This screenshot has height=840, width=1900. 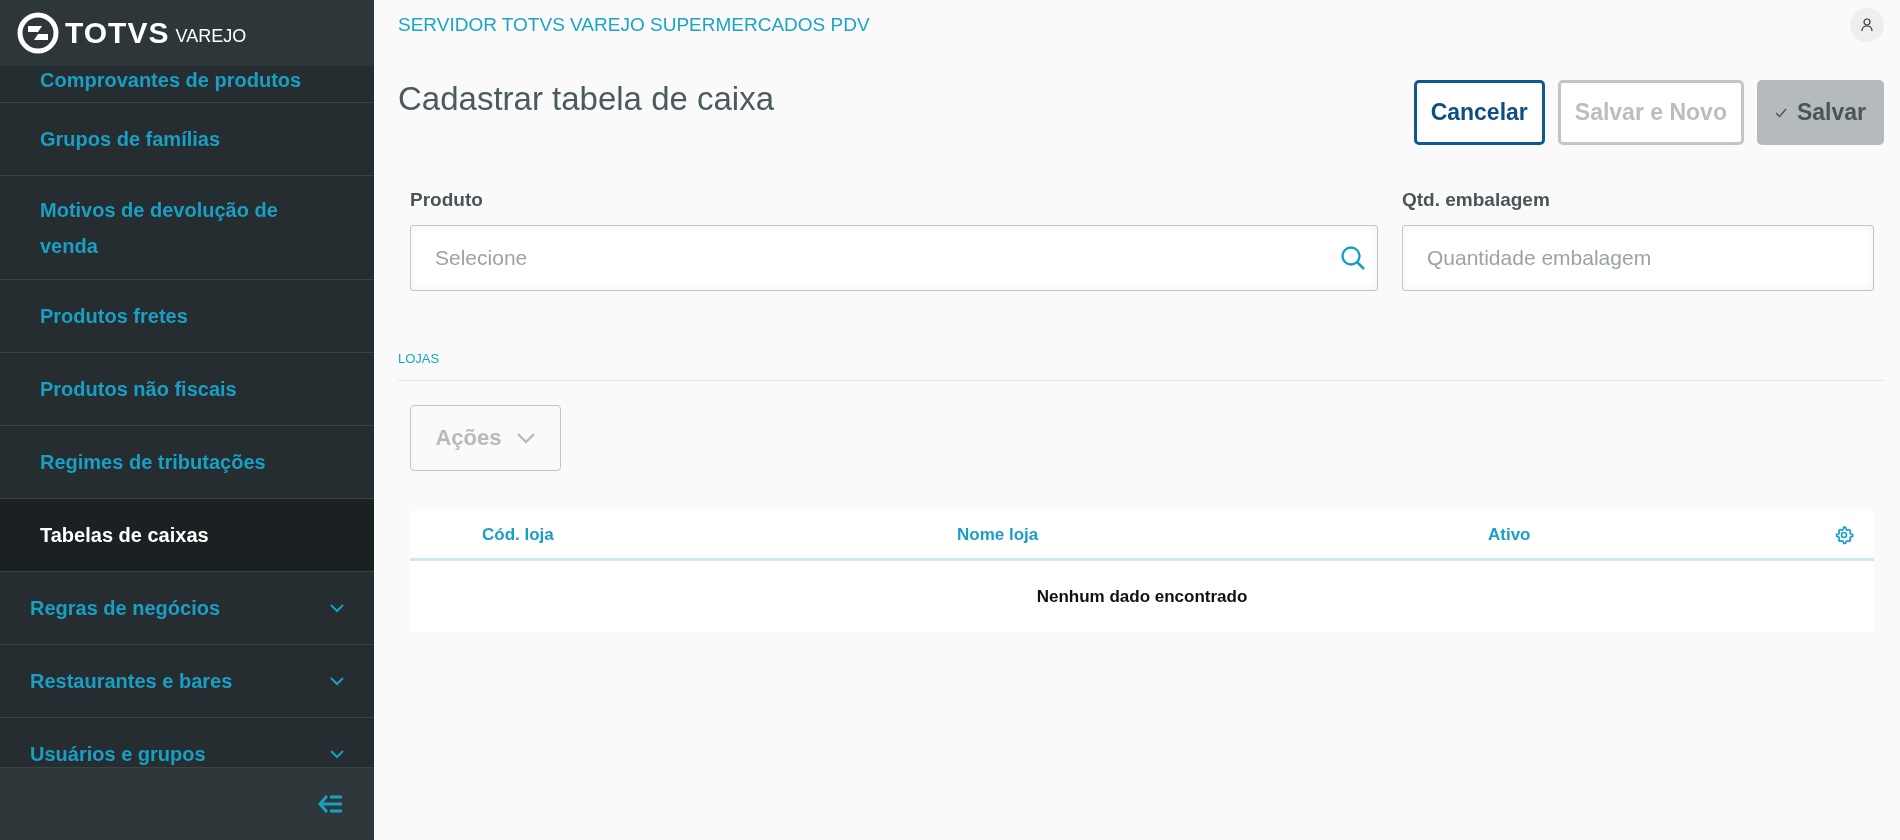 I want to click on sidebar-item: Produtos fretes, so click(x=187, y=316).